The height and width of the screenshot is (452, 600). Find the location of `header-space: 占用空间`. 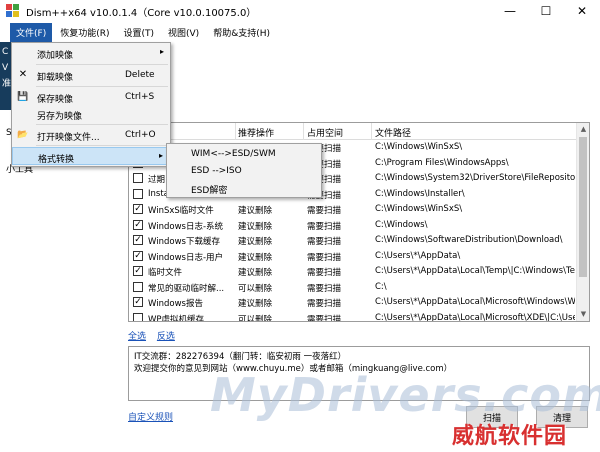

header-space: 占用空间 is located at coordinates (325, 132).